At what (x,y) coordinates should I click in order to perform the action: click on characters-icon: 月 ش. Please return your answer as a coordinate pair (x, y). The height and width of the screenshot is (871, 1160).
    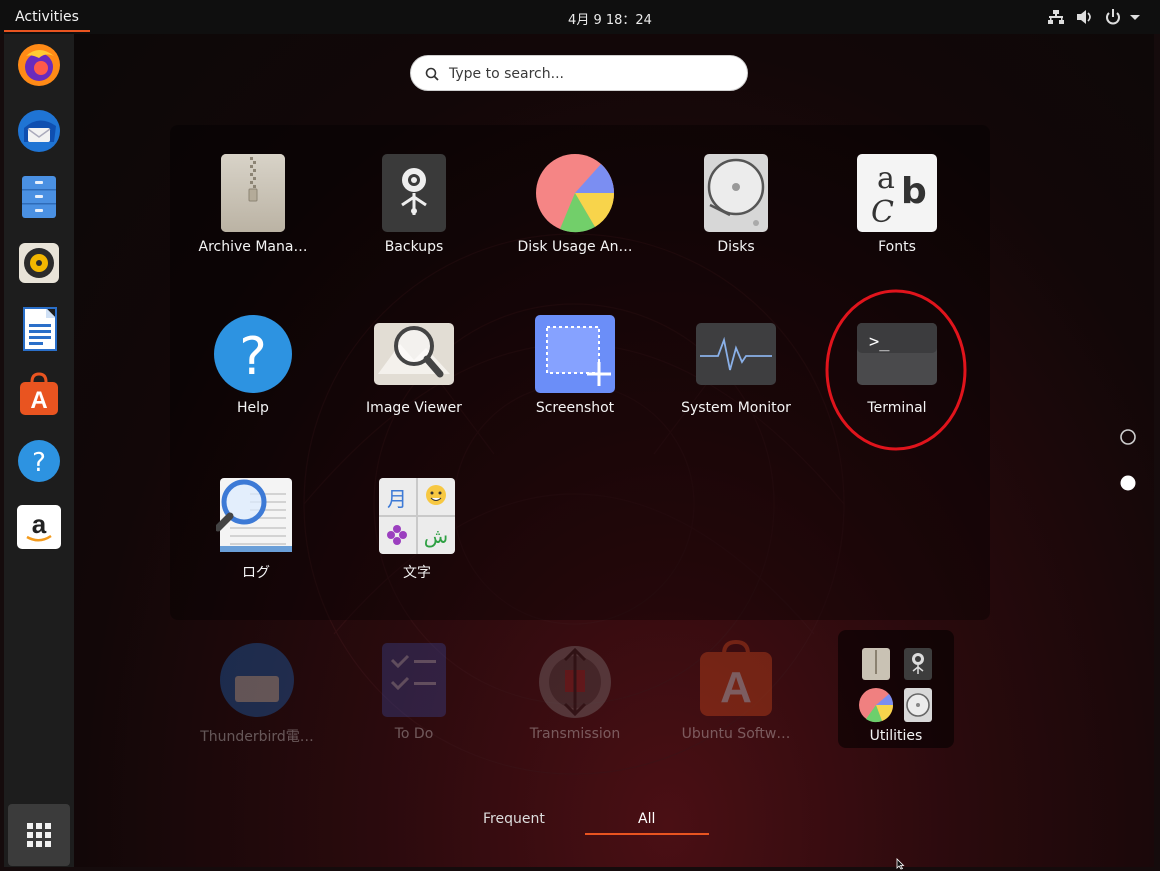
    Looking at the image, I should click on (417, 516).